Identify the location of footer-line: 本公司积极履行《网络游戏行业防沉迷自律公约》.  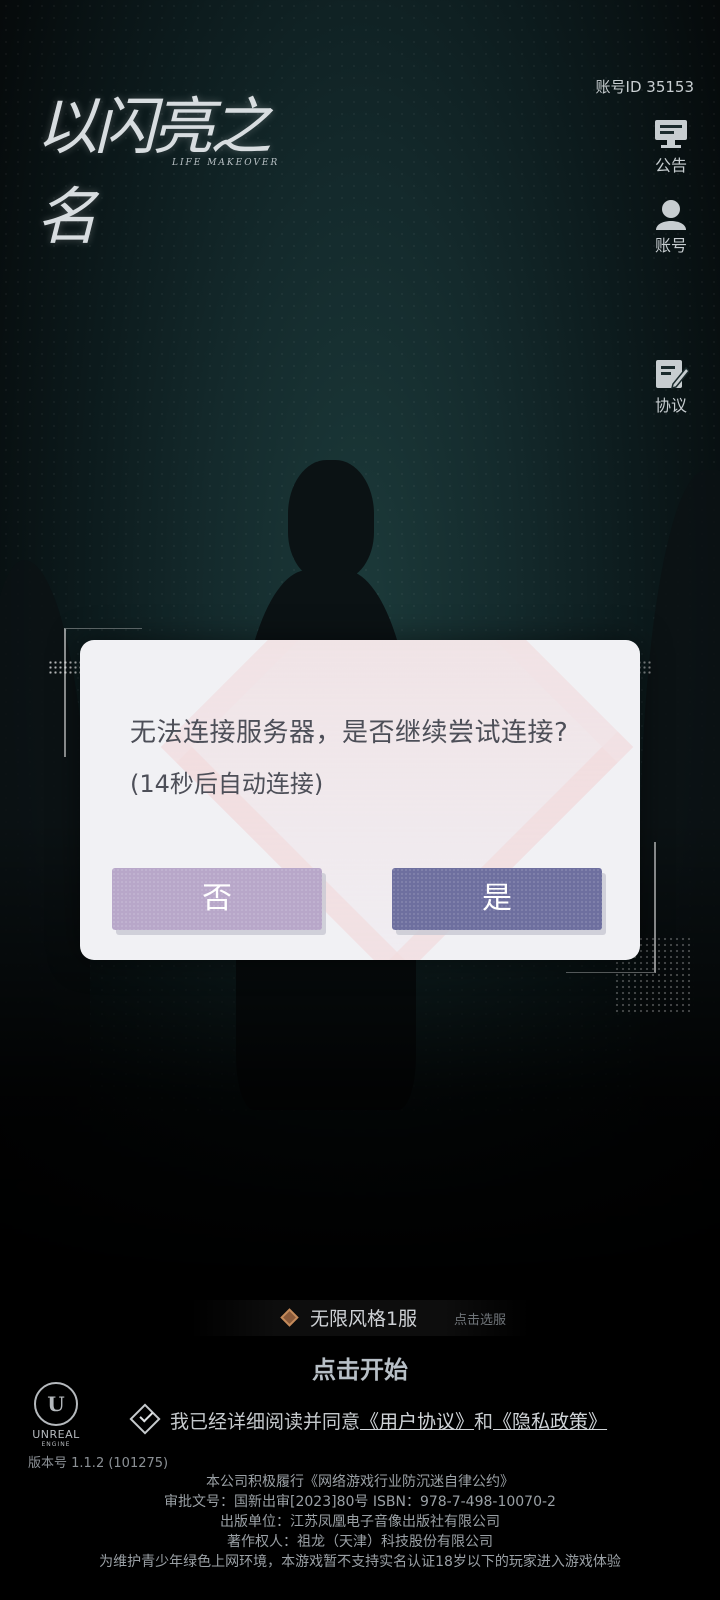
(360, 1482).